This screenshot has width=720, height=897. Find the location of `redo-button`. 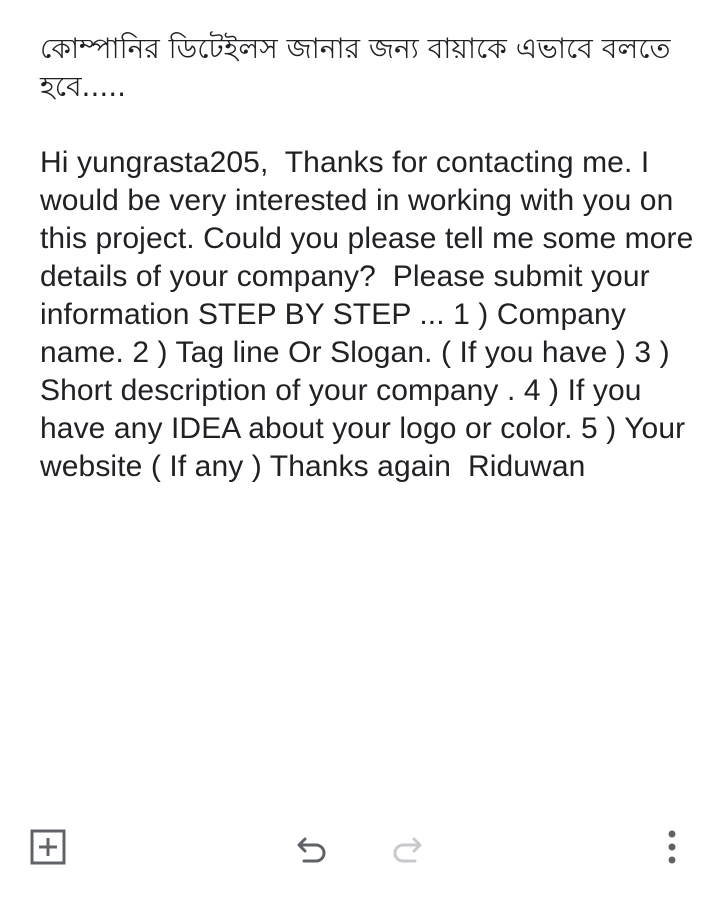

redo-button is located at coordinates (407, 847).